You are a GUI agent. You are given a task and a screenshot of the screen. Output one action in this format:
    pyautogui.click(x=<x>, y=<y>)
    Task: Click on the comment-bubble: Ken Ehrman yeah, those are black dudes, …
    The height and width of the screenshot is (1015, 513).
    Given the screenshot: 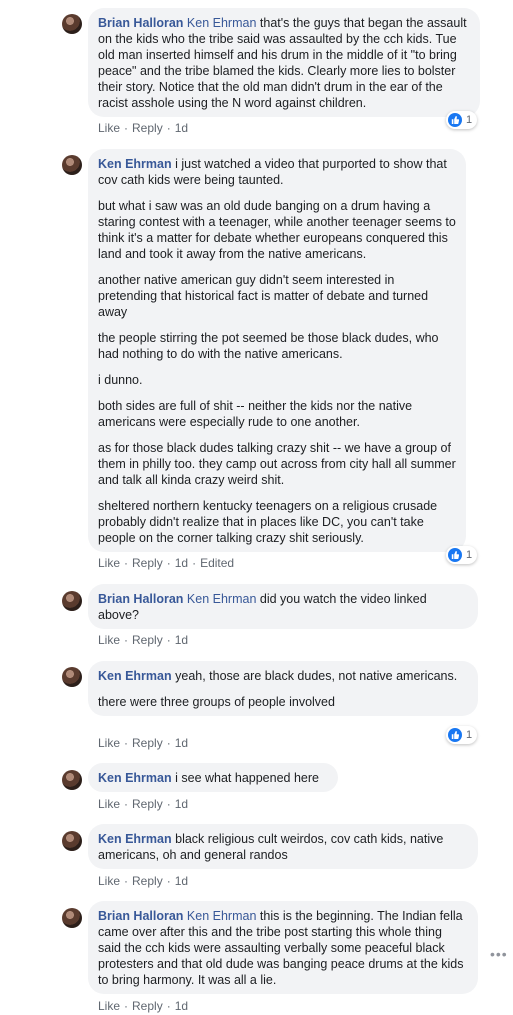 What is the action you would take?
    pyautogui.click(x=283, y=688)
    